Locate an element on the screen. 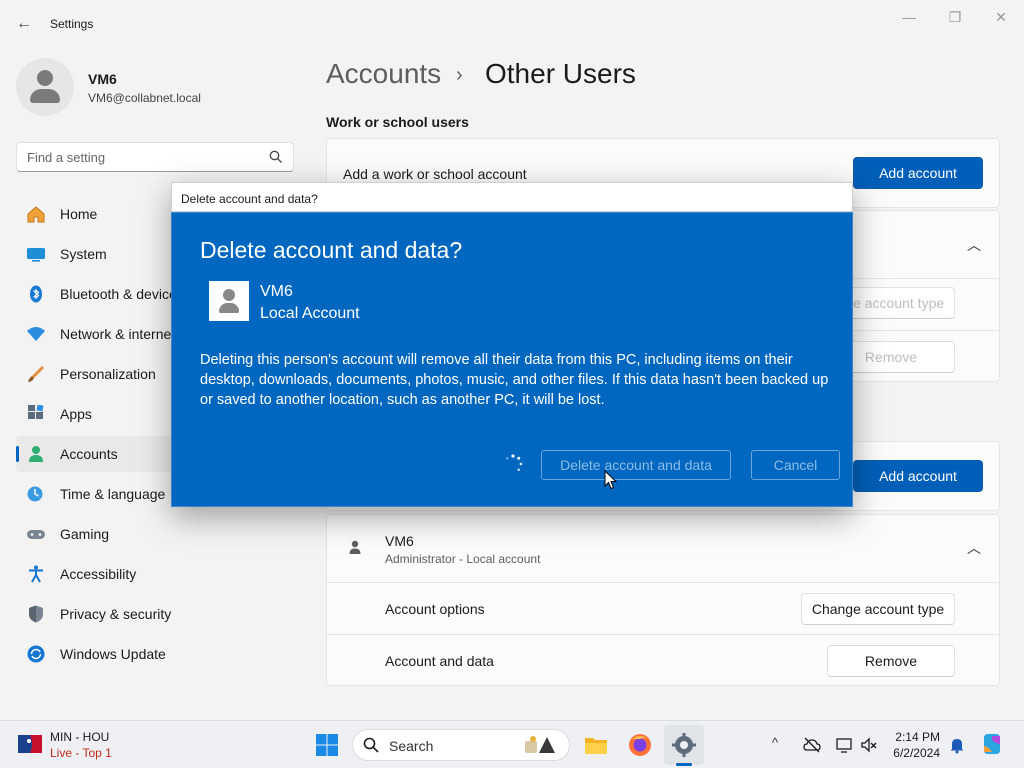 This screenshot has height=768, width=1024. taskbar-search: Search is located at coordinates (461, 745).